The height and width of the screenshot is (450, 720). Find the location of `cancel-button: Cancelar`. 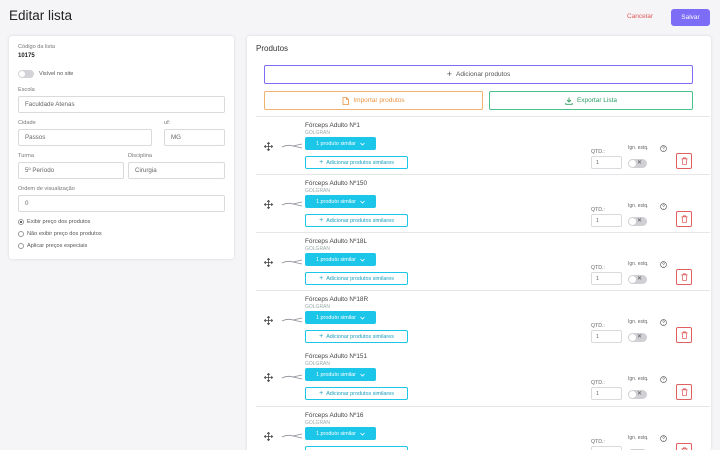

cancel-button: Cancelar is located at coordinates (640, 16).